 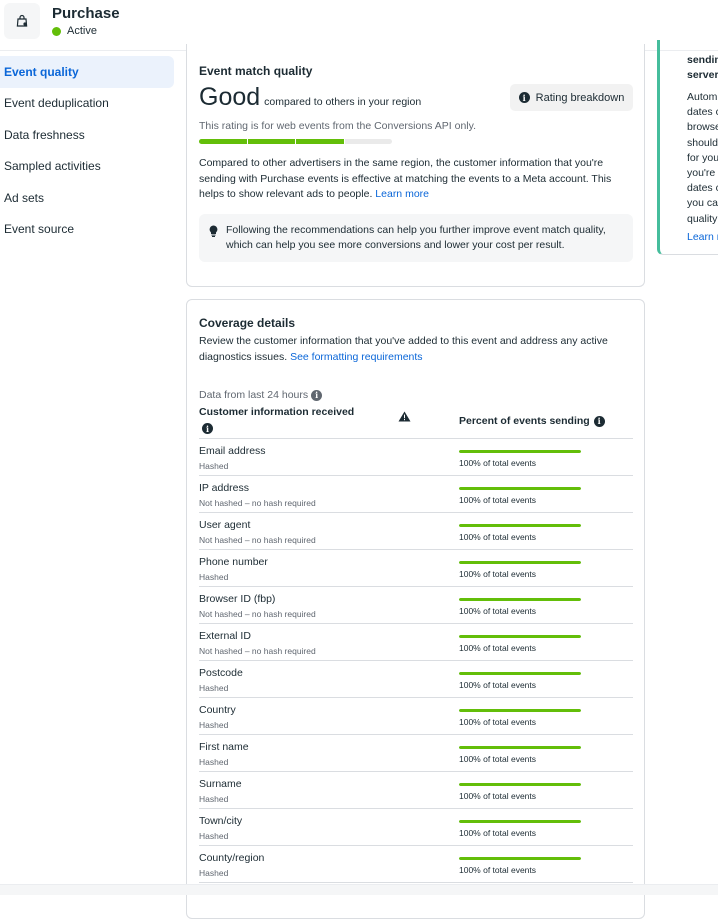 What do you see at coordinates (416, 864) in the screenshot?
I see `table-row: County/region Hashed 100% of total events` at bounding box center [416, 864].